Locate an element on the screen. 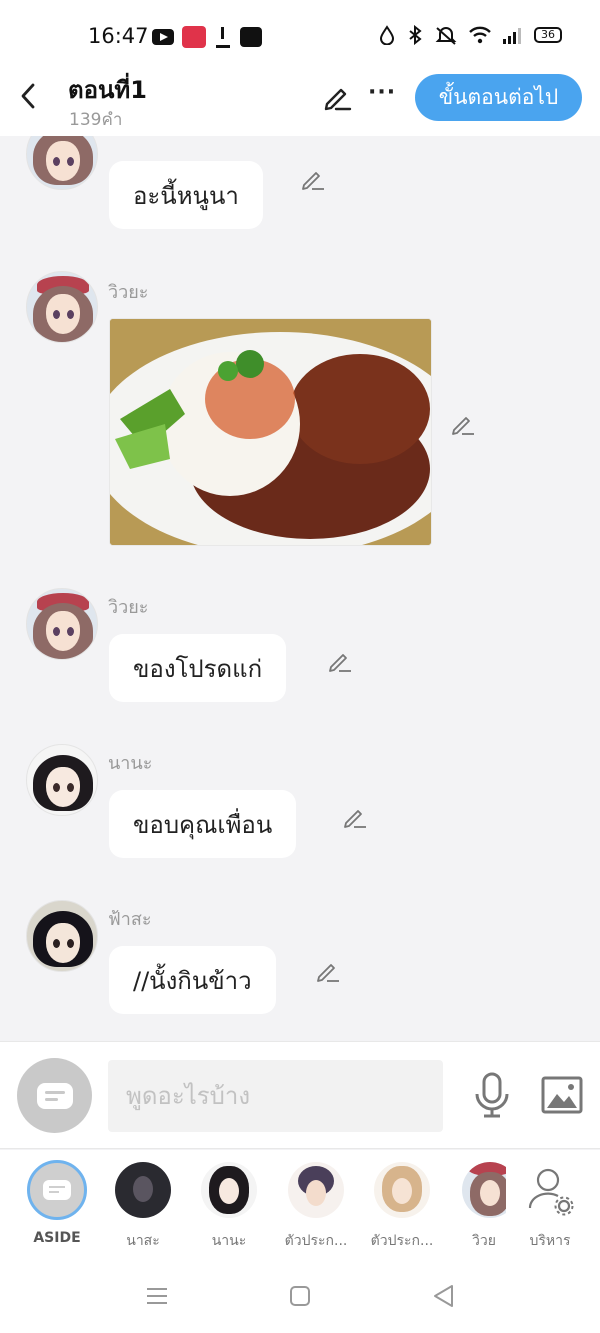 This screenshot has height=1333, width=600. status-bar: 16:47 36 is located at coordinates (300, 33).